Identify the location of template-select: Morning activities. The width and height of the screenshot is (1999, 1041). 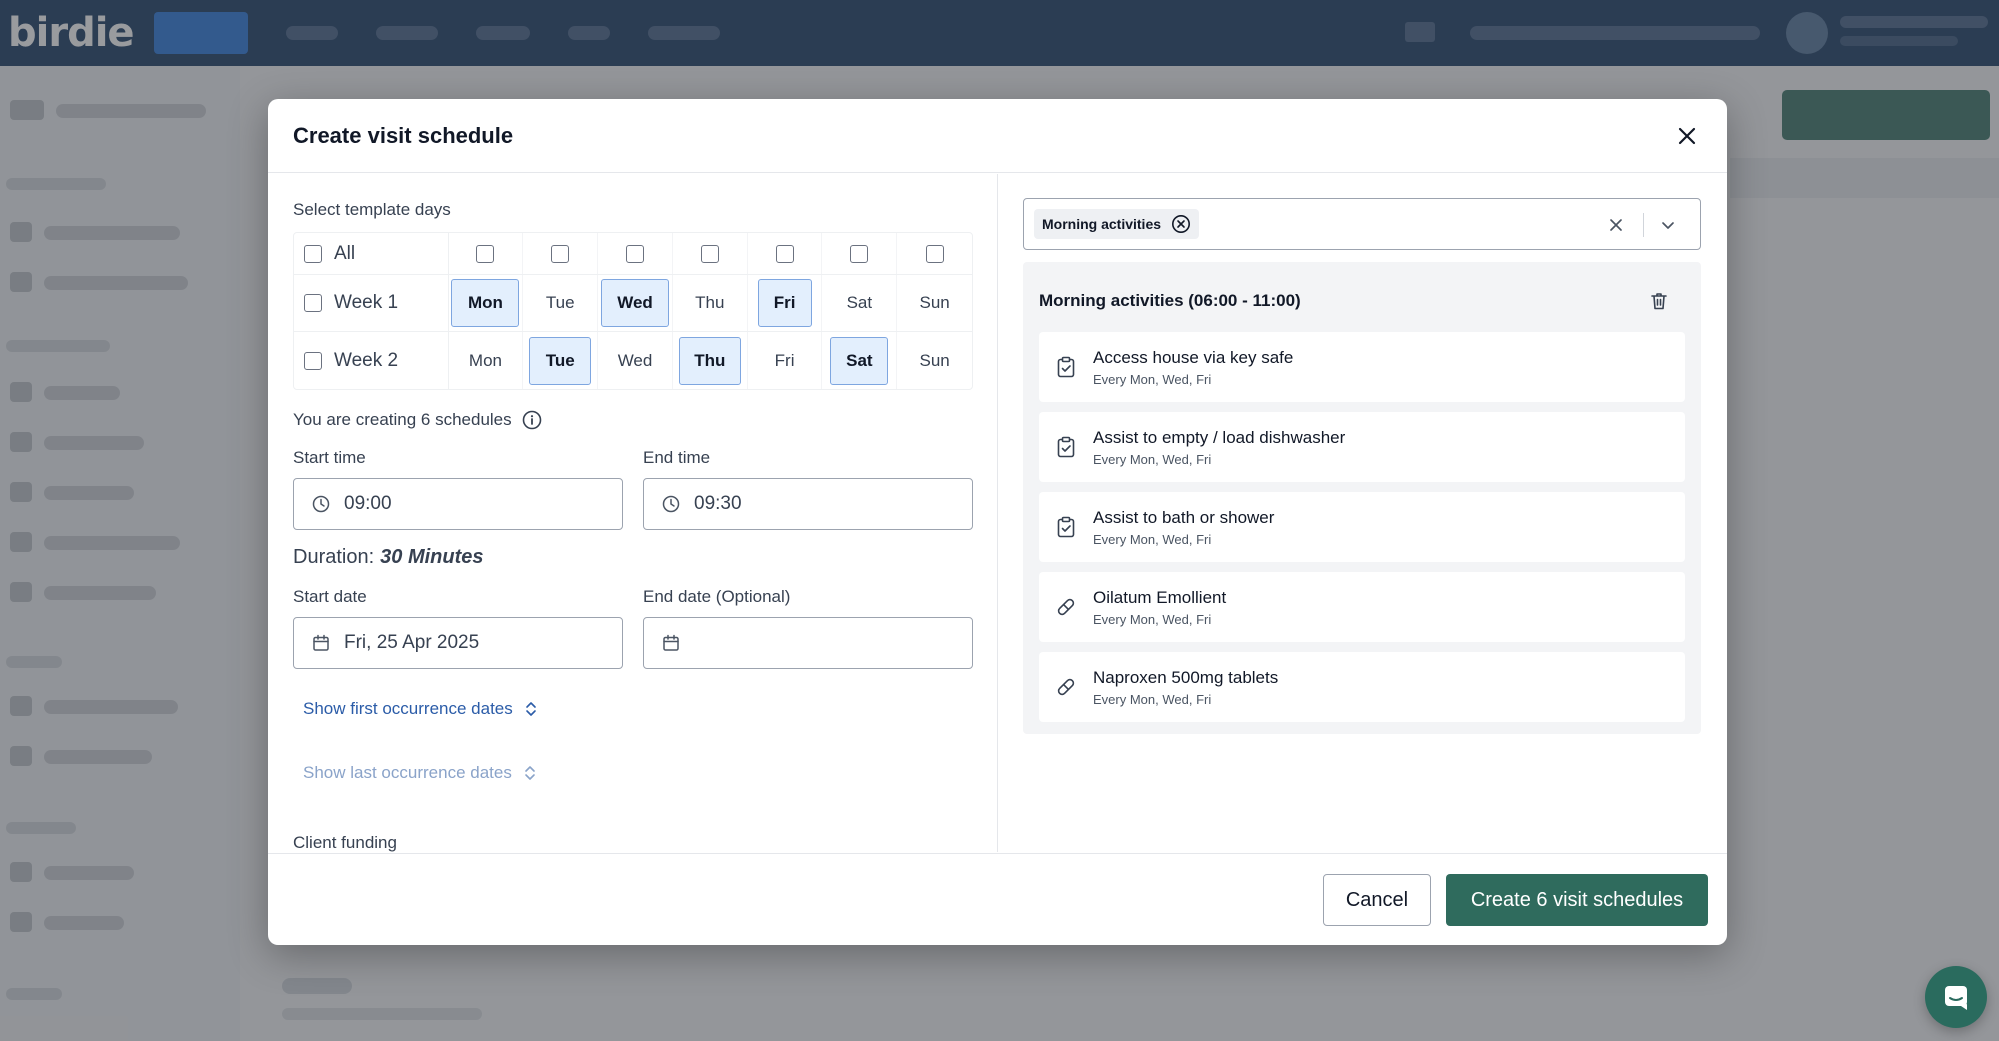
(1362, 224).